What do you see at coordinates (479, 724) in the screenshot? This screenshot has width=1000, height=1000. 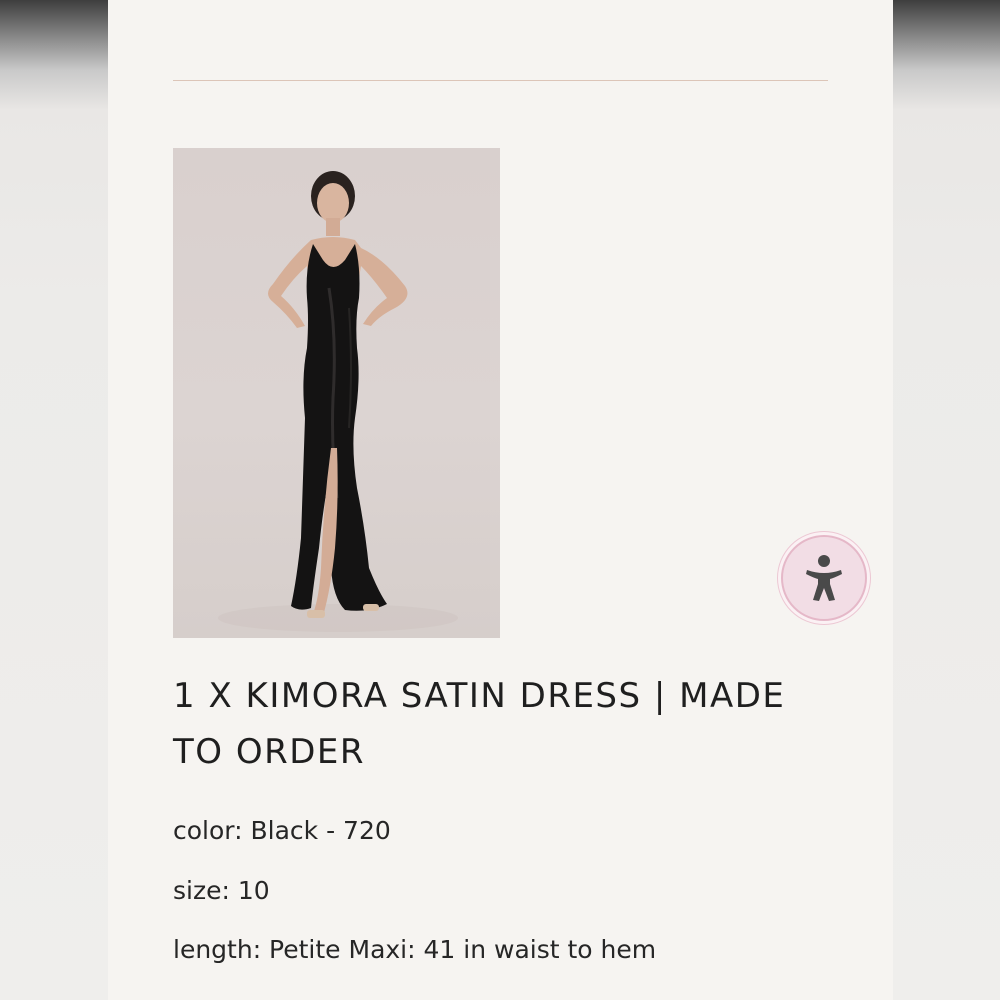 I see `product-title: 1 X KIMORA SATIN DRESS | MADE TO ORDER` at bounding box center [479, 724].